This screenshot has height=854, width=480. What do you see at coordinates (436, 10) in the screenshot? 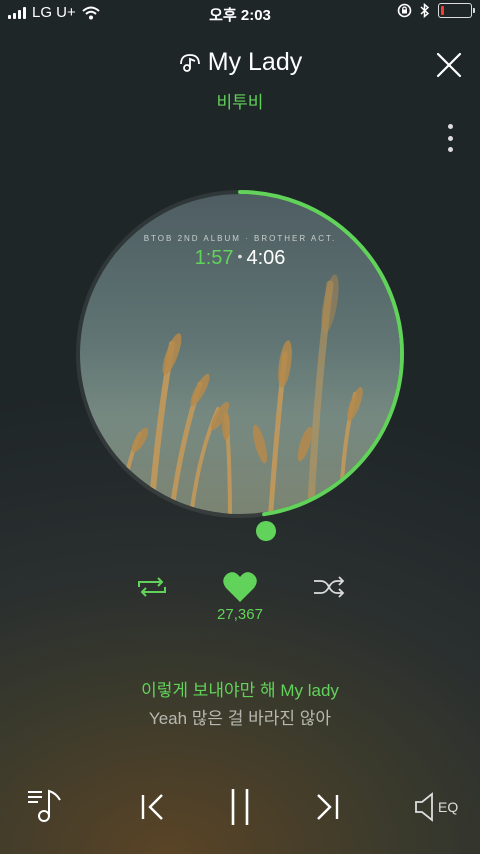
I see `status-right` at bounding box center [436, 10].